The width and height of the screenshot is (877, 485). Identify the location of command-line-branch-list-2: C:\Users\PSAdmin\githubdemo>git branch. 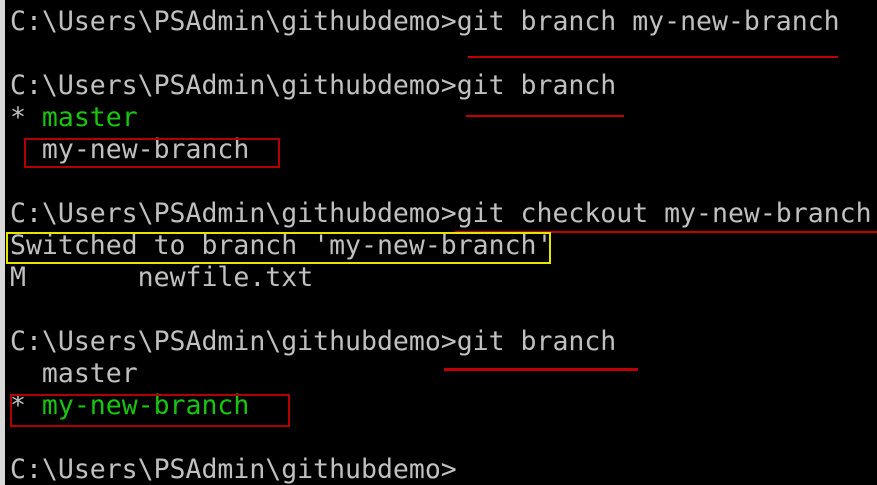
(313, 341).